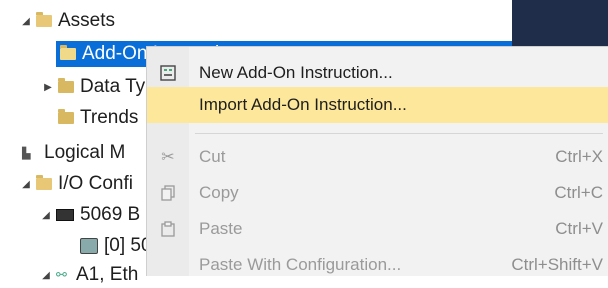 The height and width of the screenshot is (288, 608). Describe the element at coordinates (377, 157) in the screenshot. I see `menu-item-cut: ✂ Cut Ctrl+X` at that location.